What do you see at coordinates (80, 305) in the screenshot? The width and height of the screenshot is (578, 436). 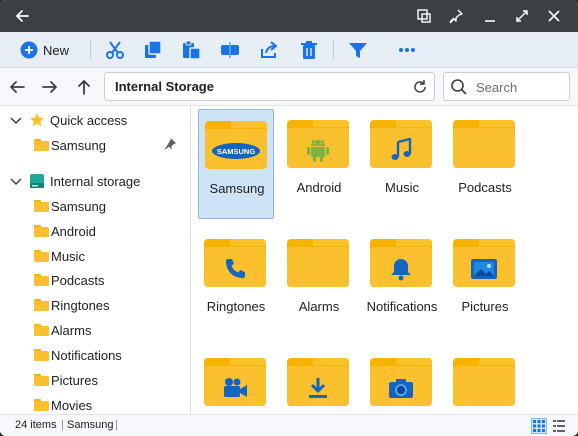 I see `sidebar-item-label: Ringtones` at bounding box center [80, 305].